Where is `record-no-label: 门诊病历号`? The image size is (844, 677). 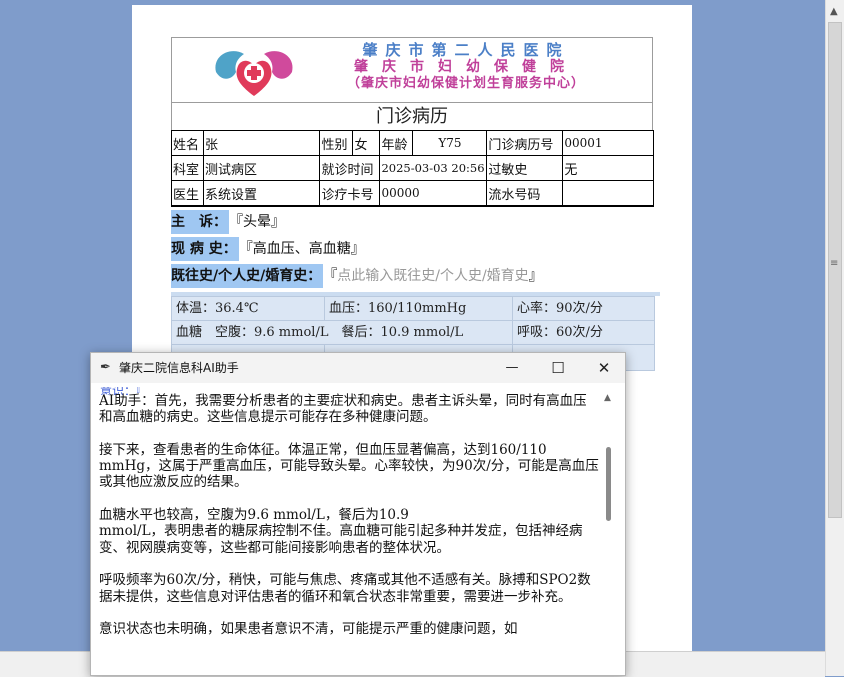 record-no-label: 门诊病历号 is located at coordinates (525, 143).